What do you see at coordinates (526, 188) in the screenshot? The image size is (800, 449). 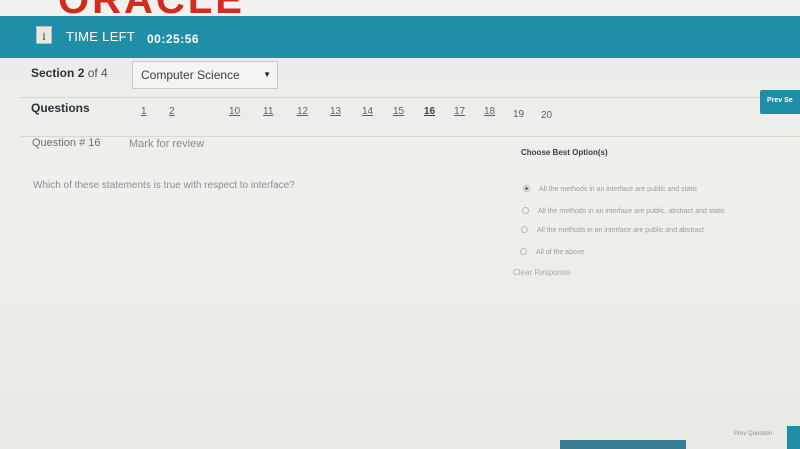 I see `radio-selected-icon` at bounding box center [526, 188].